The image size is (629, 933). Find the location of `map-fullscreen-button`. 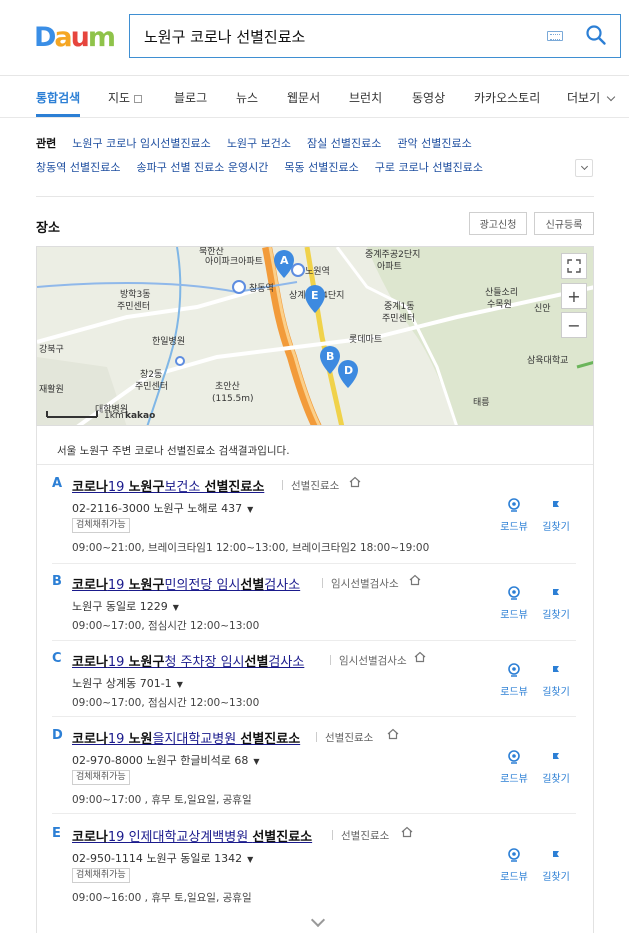

map-fullscreen-button is located at coordinates (574, 266).